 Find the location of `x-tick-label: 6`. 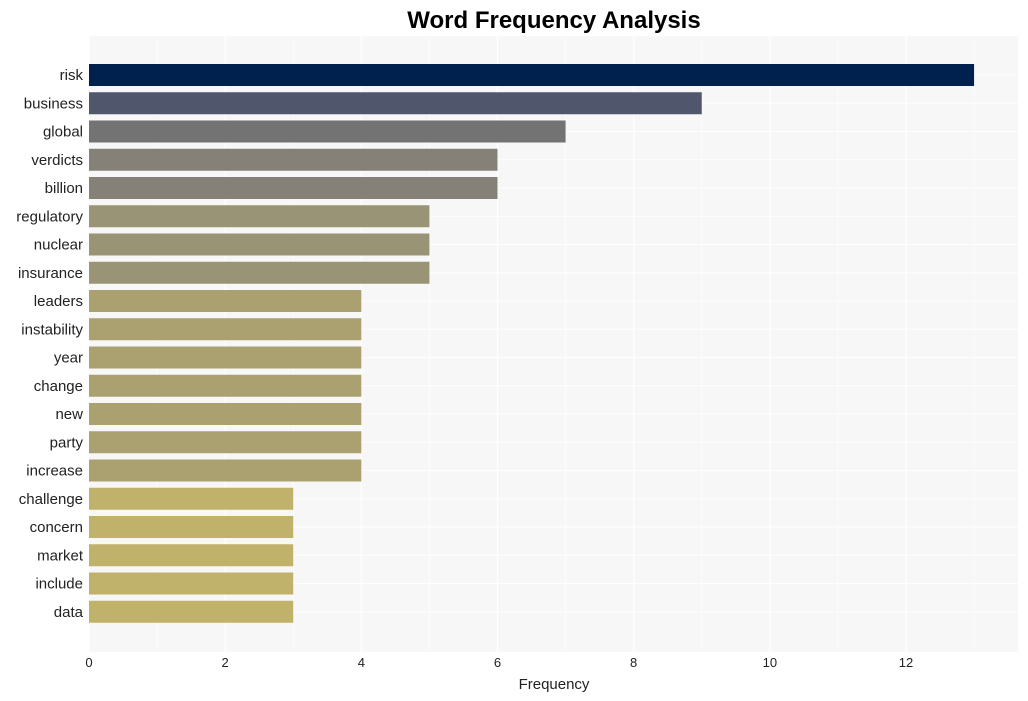

x-tick-label: 6 is located at coordinates (497, 662).